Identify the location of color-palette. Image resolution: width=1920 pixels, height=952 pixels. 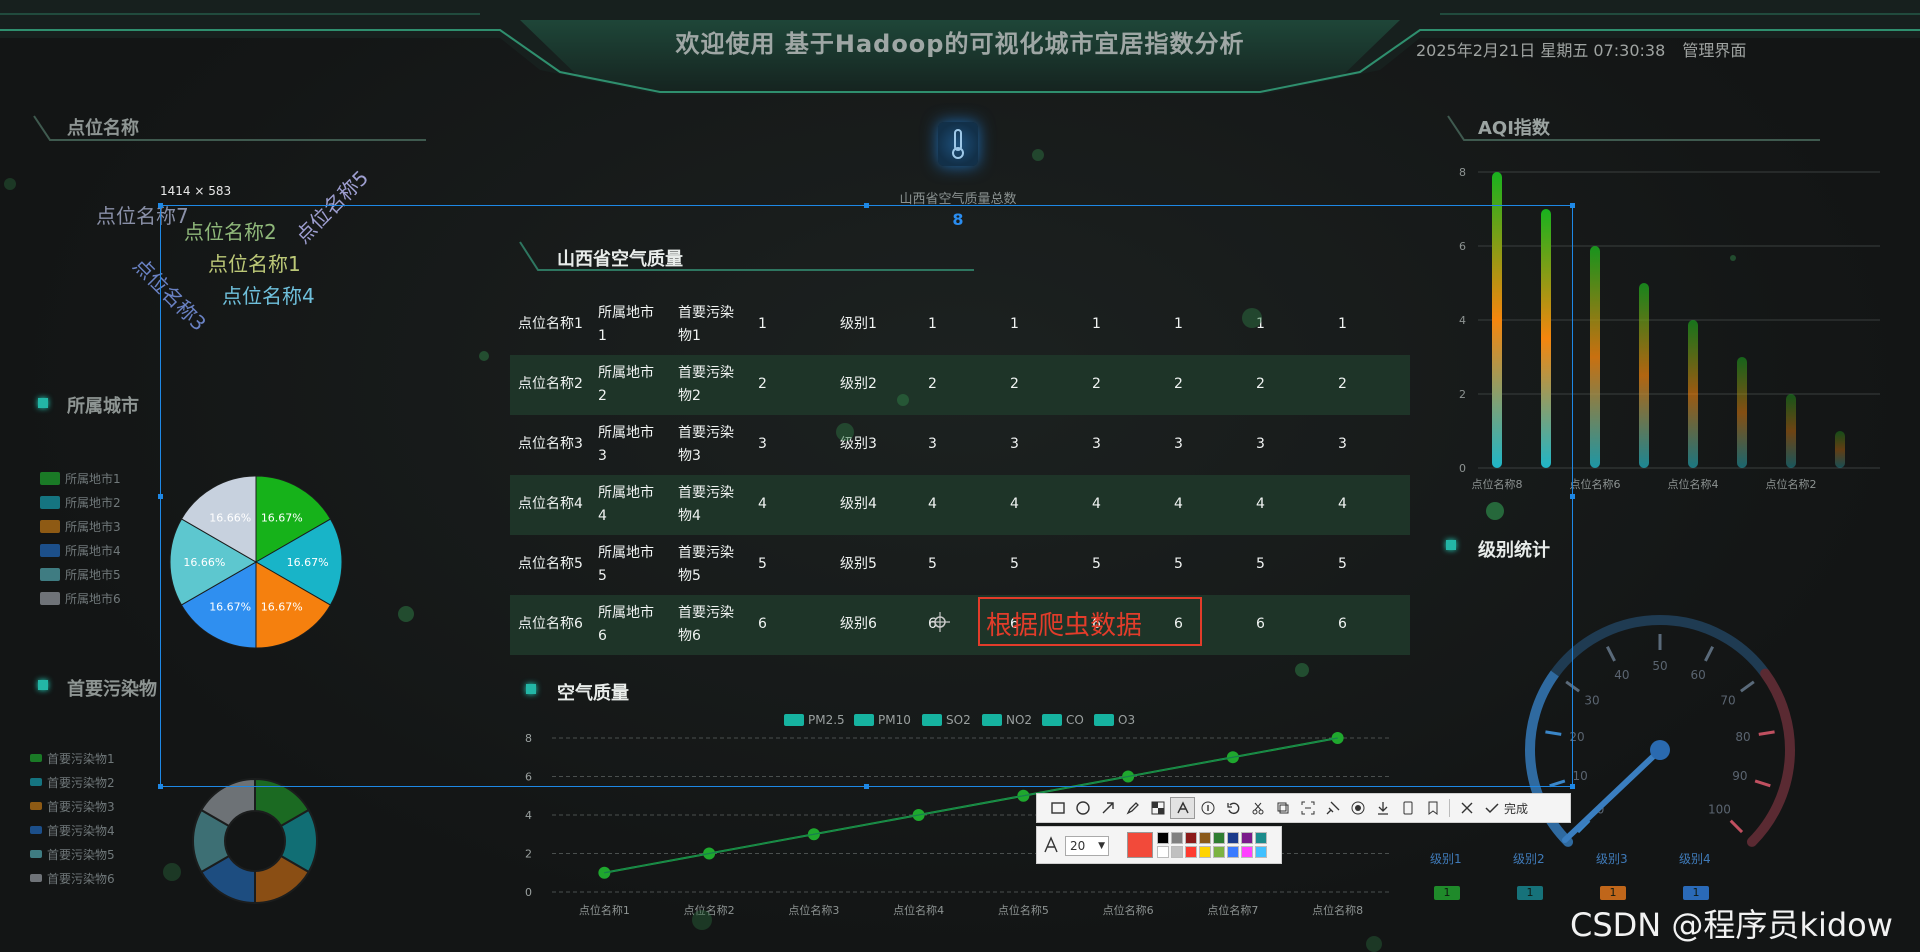
(1217, 846).